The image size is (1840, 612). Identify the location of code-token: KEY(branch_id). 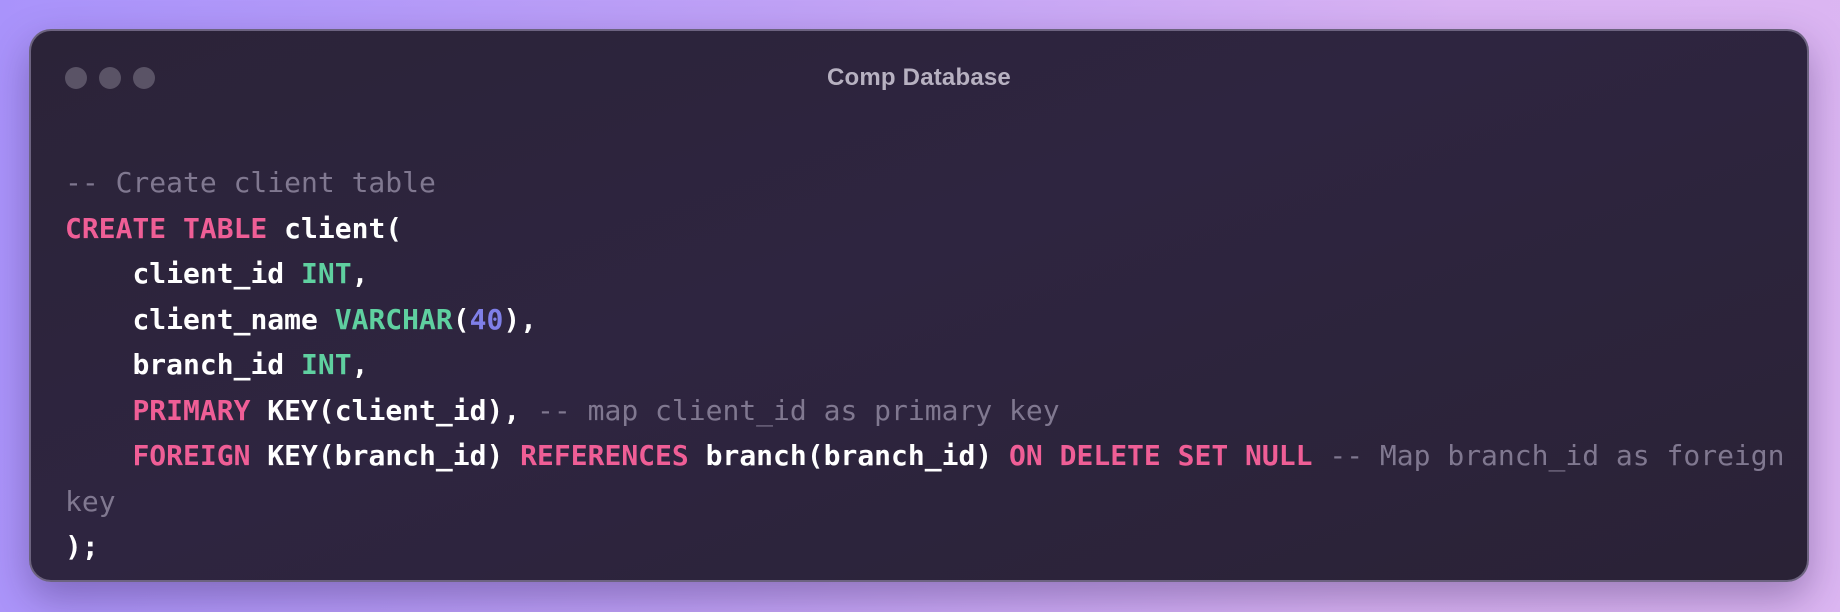
(385, 455).